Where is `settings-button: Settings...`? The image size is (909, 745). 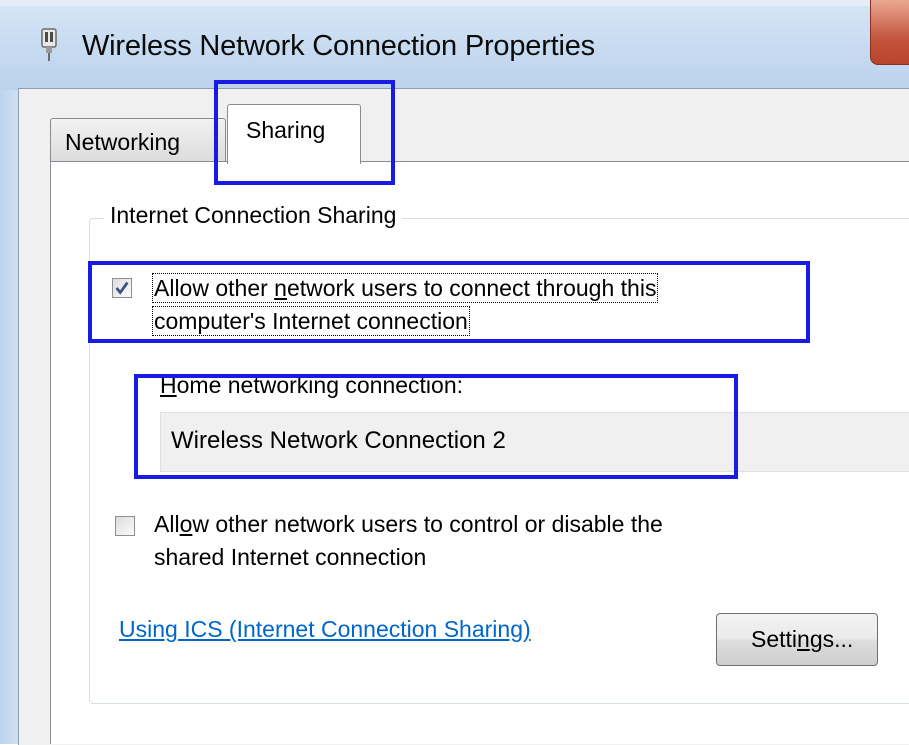
settings-button: Settings... is located at coordinates (797, 639).